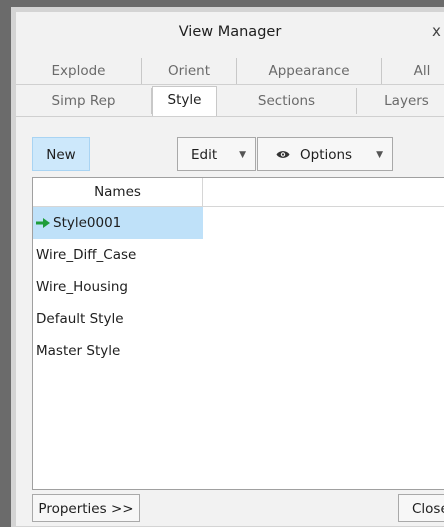 This screenshot has width=444, height=527. I want to click on title-bar: View Manager x, so click(230, 32).